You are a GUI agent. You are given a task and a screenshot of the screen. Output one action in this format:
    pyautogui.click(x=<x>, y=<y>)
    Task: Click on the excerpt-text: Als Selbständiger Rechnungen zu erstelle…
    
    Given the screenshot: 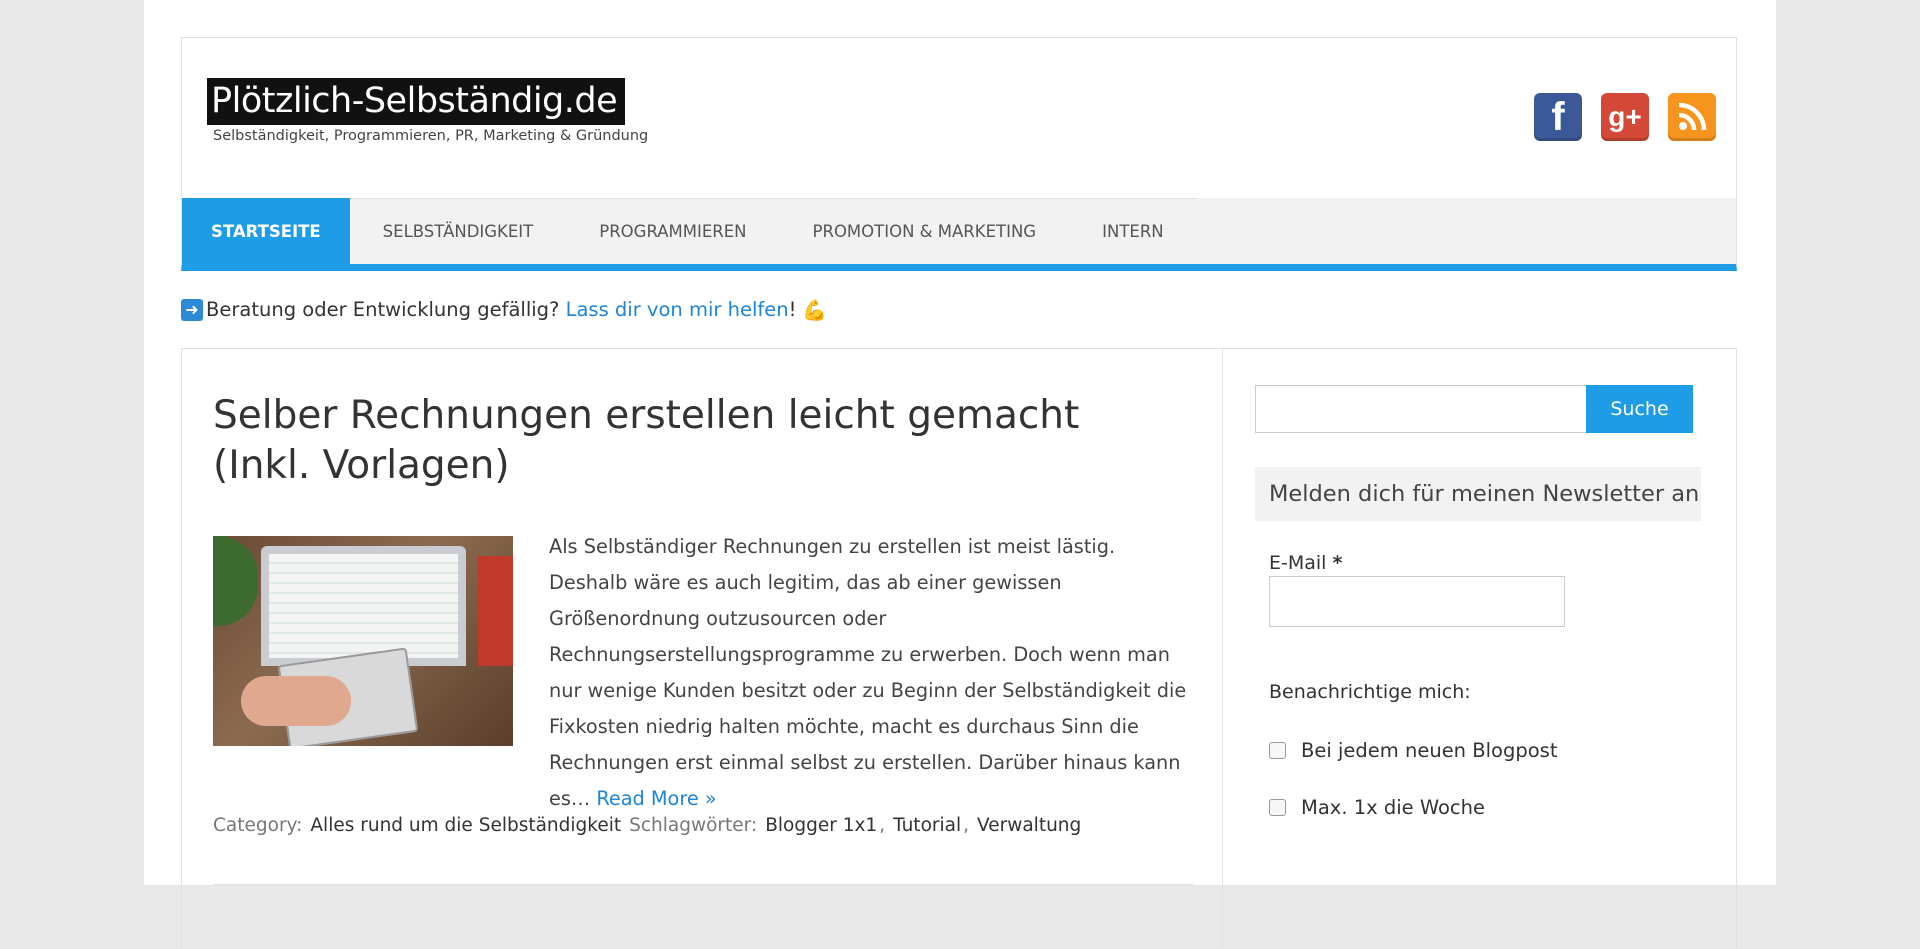 What is the action you would take?
    pyautogui.click(x=868, y=672)
    